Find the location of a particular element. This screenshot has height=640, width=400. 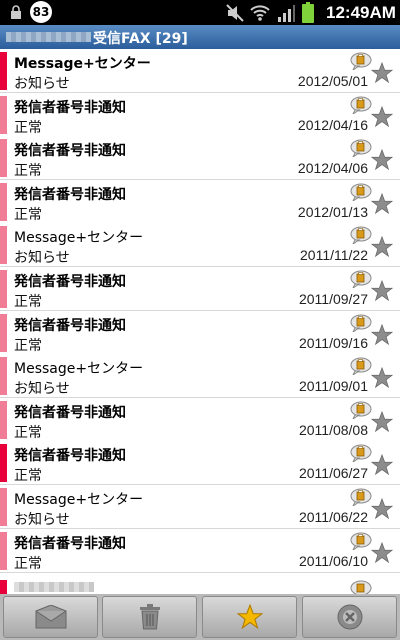

notification-count-badge: 83 is located at coordinates (41, 12).